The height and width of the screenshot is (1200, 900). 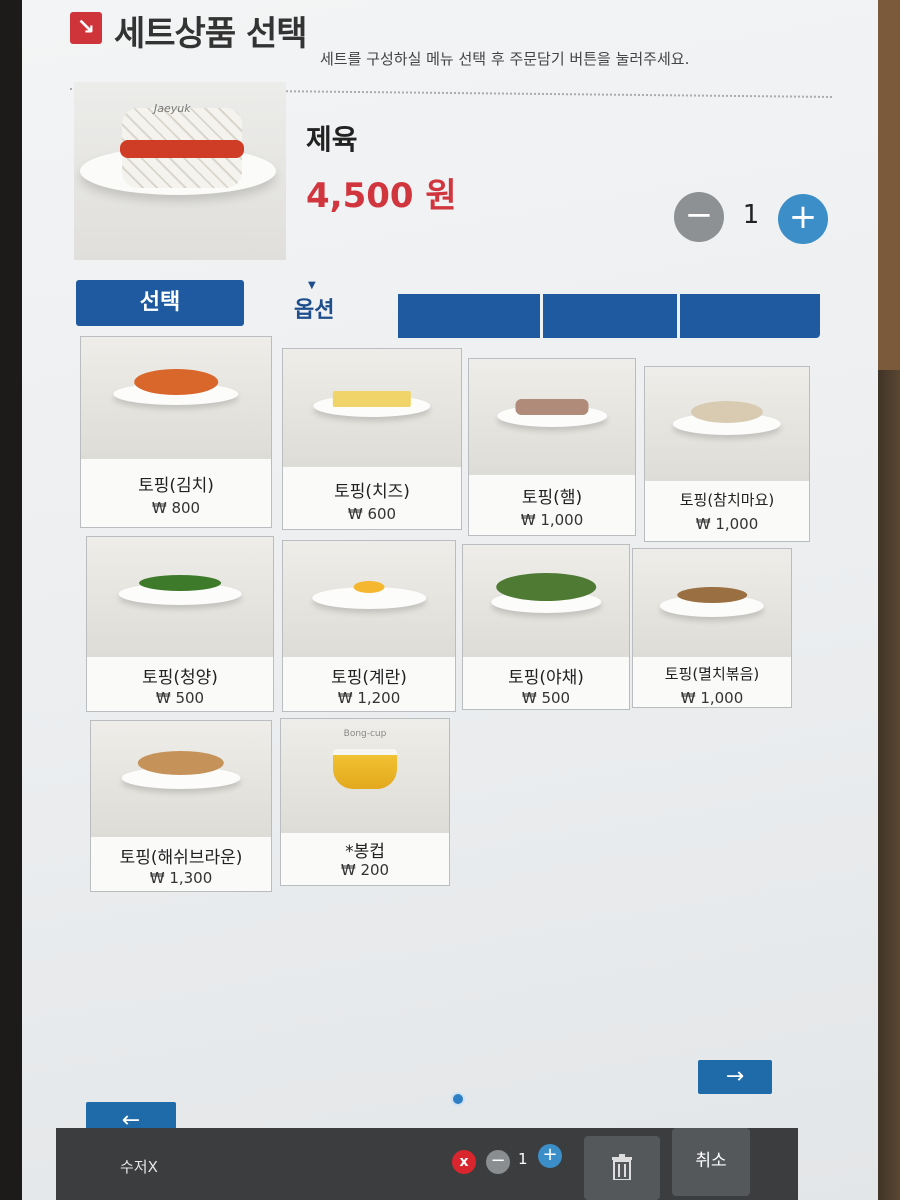 What do you see at coordinates (727, 454) in the screenshot?
I see `menu-item-tuna-mayo: 토핑(참치마요) ₩ 1,000` at bounding box center [727, 454].